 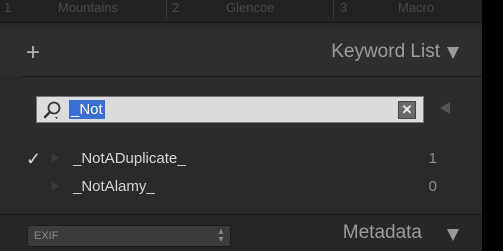 What do you see at coordinates (8, 7) in the screenshot?
I see `keyword-set-number: 1` at bounding box center [8, 7].